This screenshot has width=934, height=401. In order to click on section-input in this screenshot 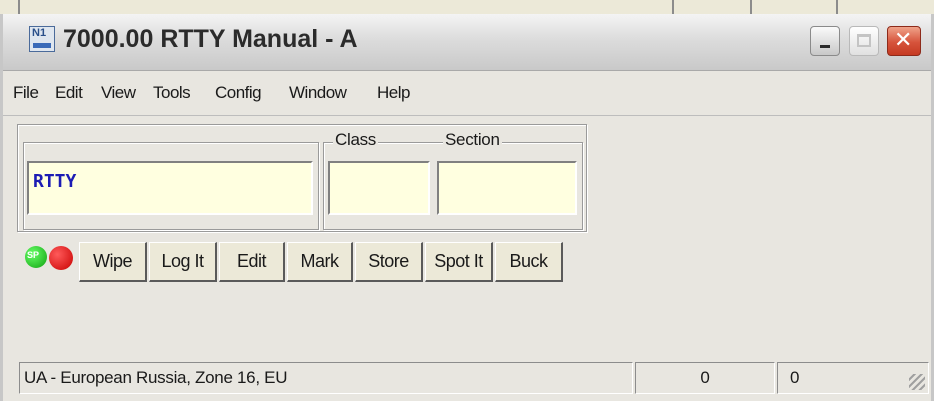, I will do `click(507, 188)`.